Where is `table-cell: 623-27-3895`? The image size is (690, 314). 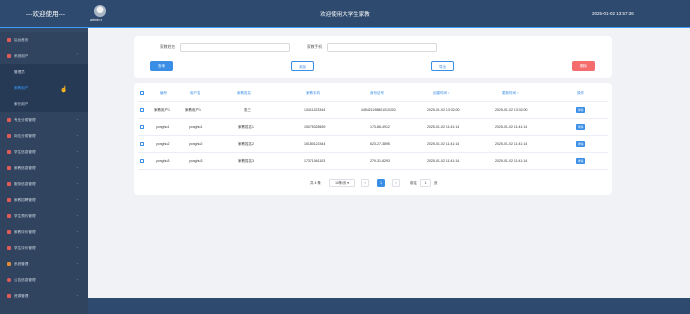 table-cell: 623-27-3895 is located at coordinates (380, 144).